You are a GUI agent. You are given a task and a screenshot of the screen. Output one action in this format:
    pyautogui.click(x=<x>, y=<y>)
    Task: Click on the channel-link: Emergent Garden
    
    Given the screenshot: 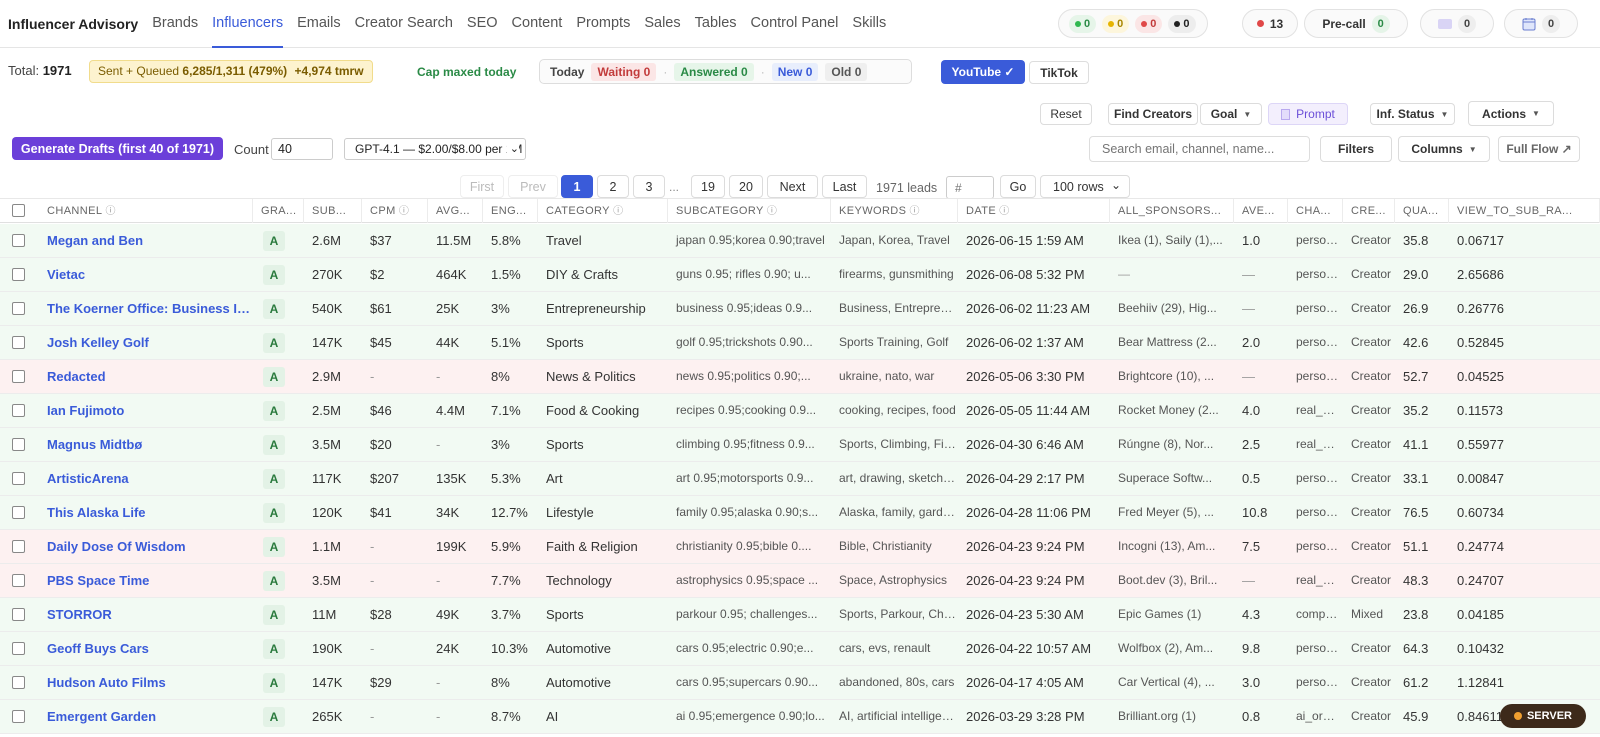 What is the action you would take?
    pyautogui.click(x=145, y=716)
    